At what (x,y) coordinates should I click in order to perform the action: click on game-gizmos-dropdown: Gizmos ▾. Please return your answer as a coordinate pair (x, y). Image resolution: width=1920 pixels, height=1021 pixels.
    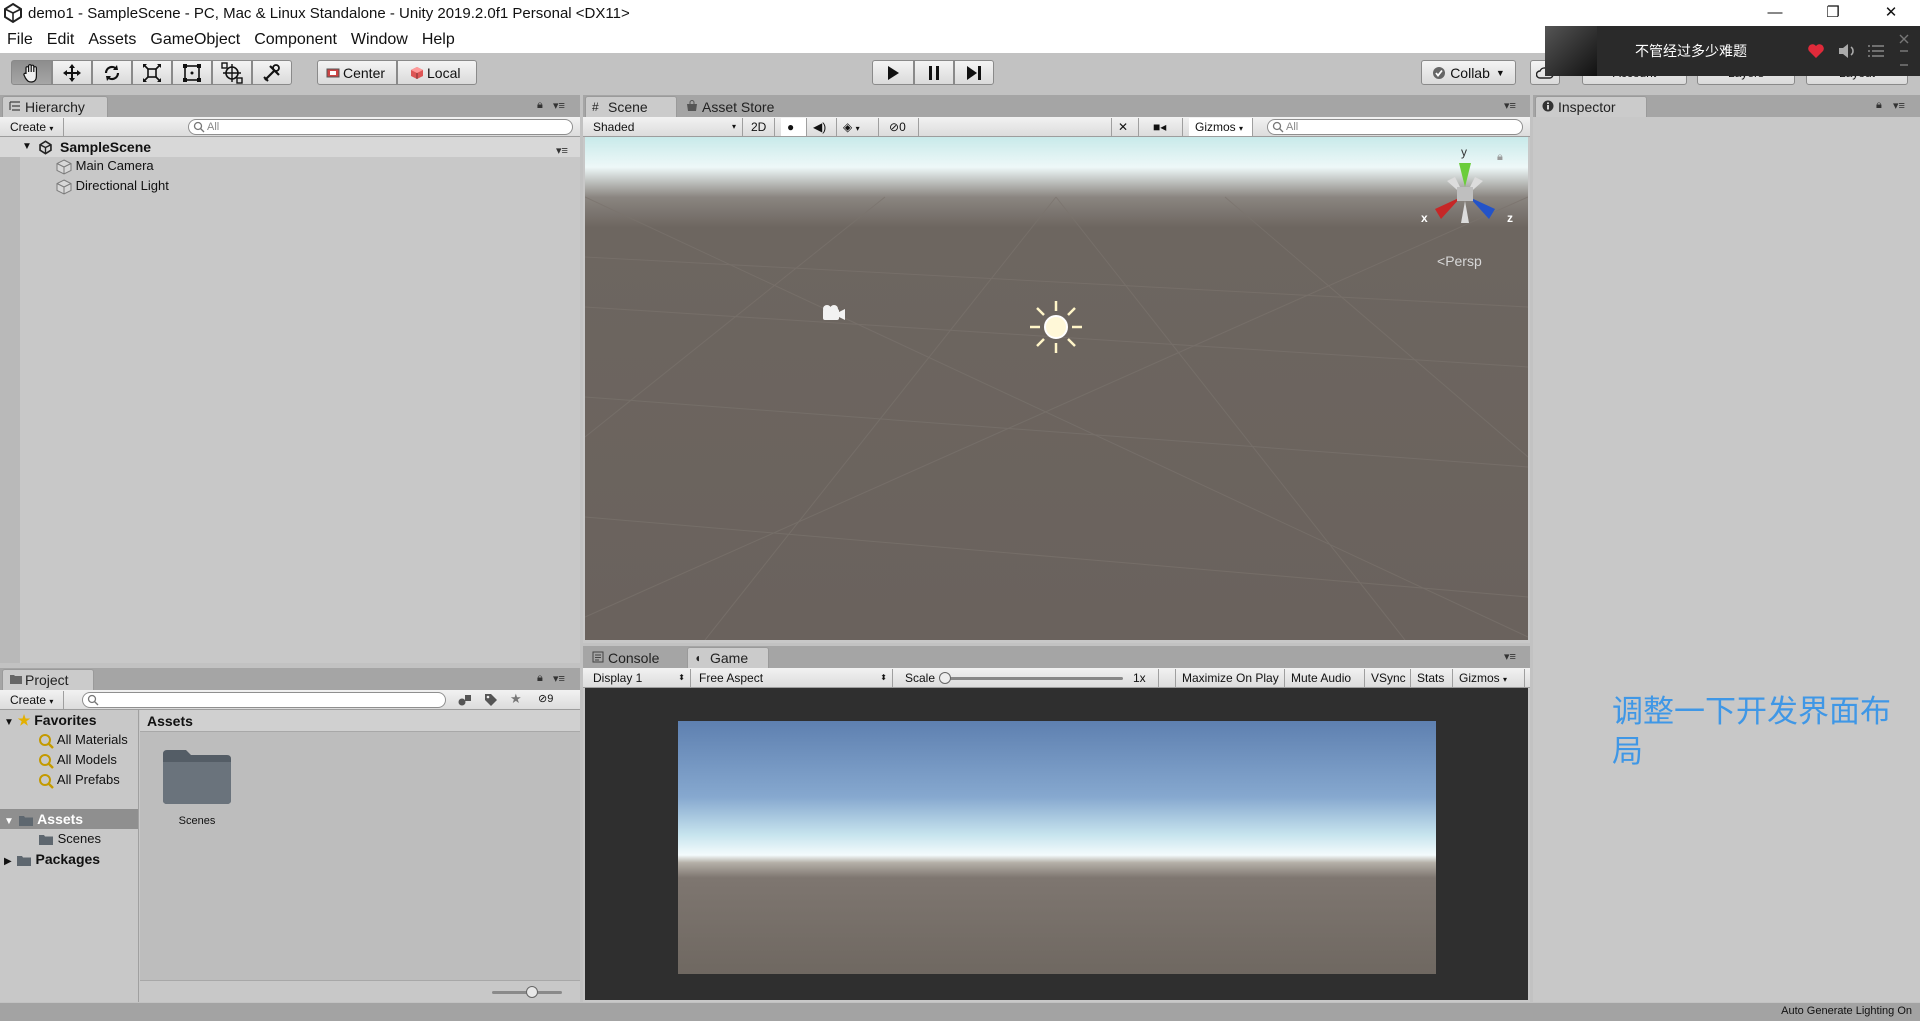
    Looking at the image, I should click on (1489, 678).